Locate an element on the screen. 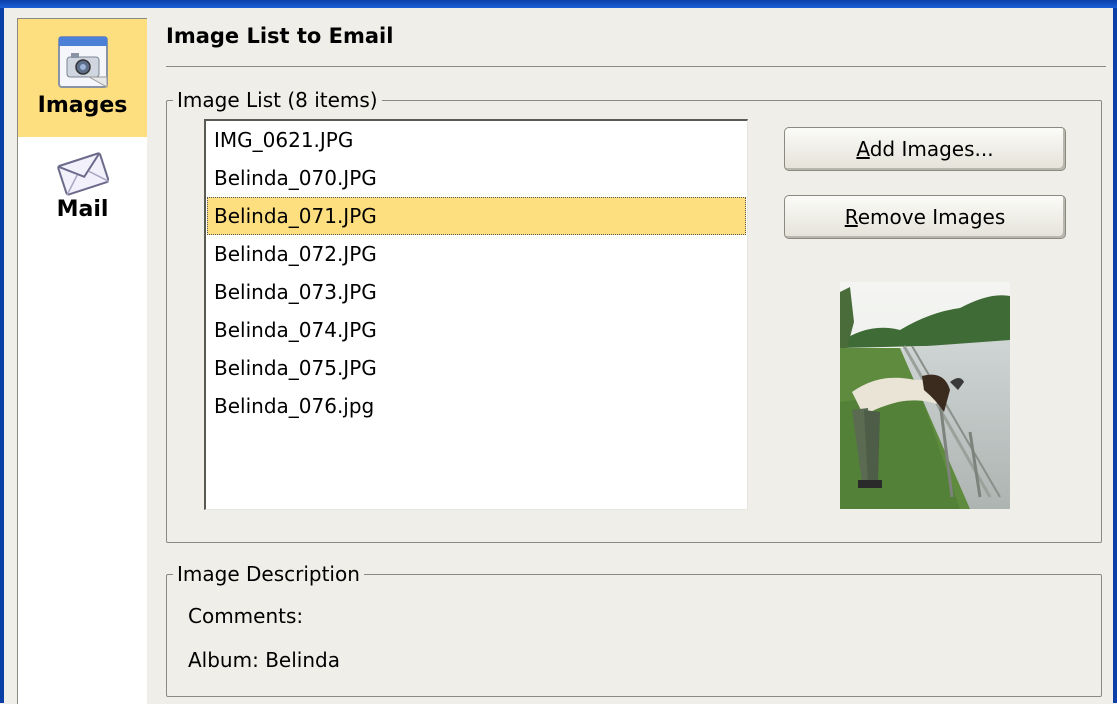 The image size is (1117, 704). list-item: Belinda_075.JPG is located at coordinates (476, 368).